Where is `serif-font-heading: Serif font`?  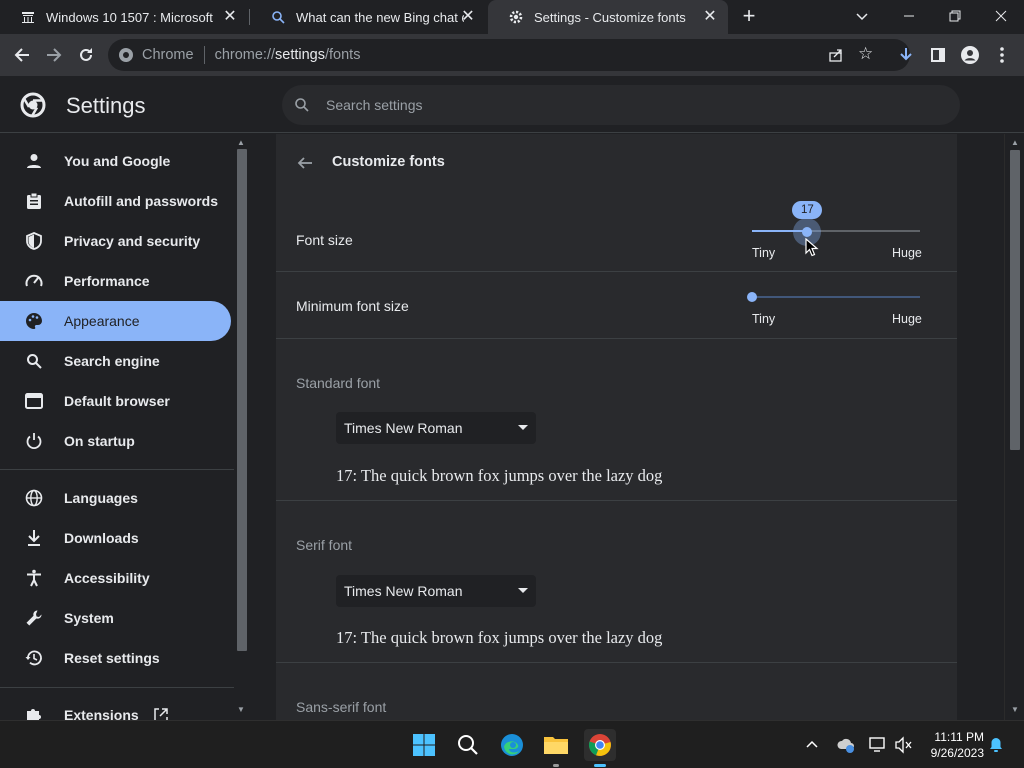 serif-font-heading: Serif font is located at coordinates (324, 545).